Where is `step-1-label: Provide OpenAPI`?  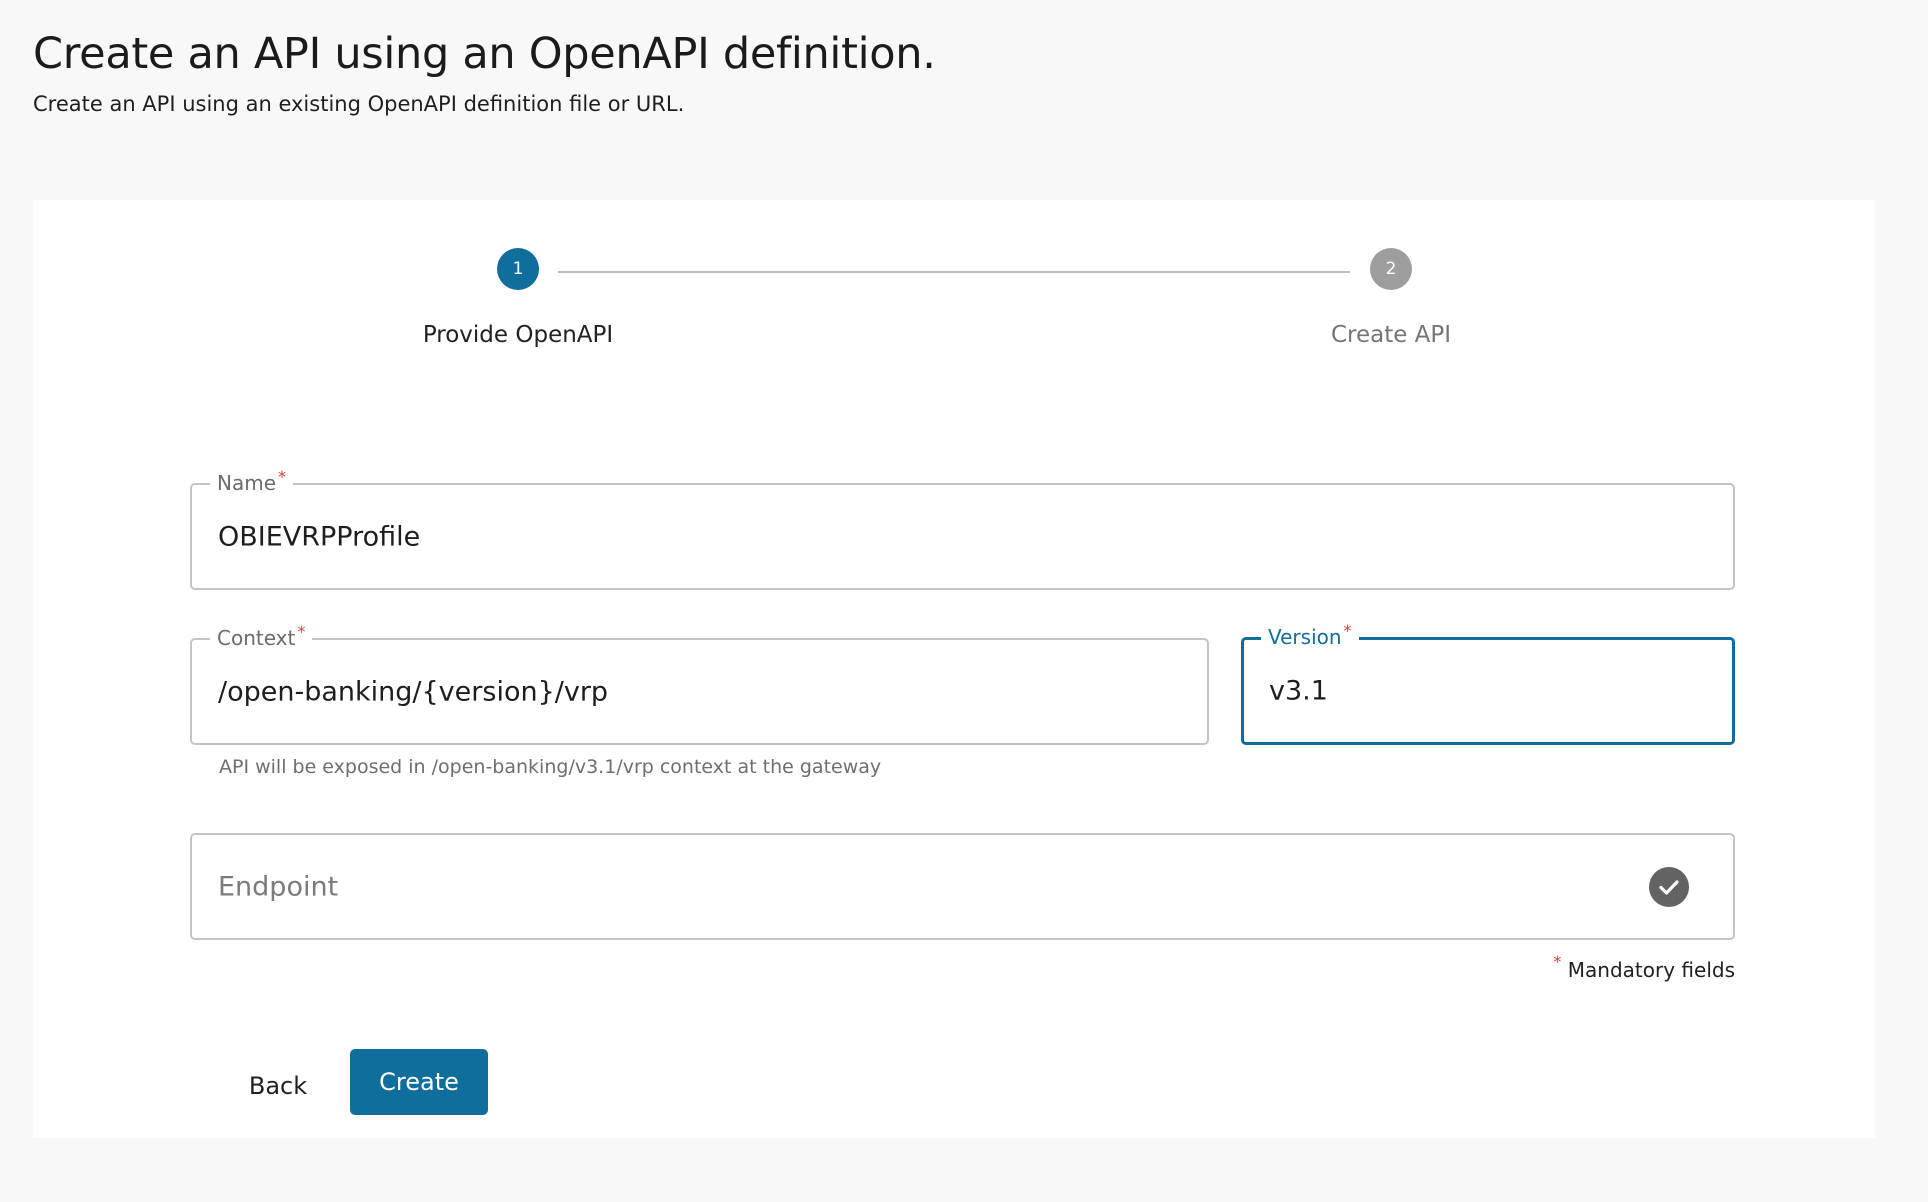
step-1-label: Provide OpenAPI is located at coordinates (518, 335).